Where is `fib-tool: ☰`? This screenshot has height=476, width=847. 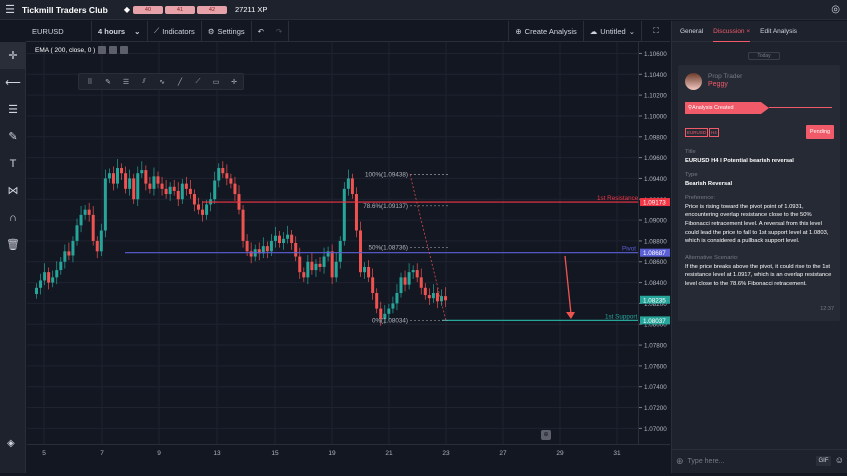 fib-tool: ☰ is located at coordinates (13, 109).